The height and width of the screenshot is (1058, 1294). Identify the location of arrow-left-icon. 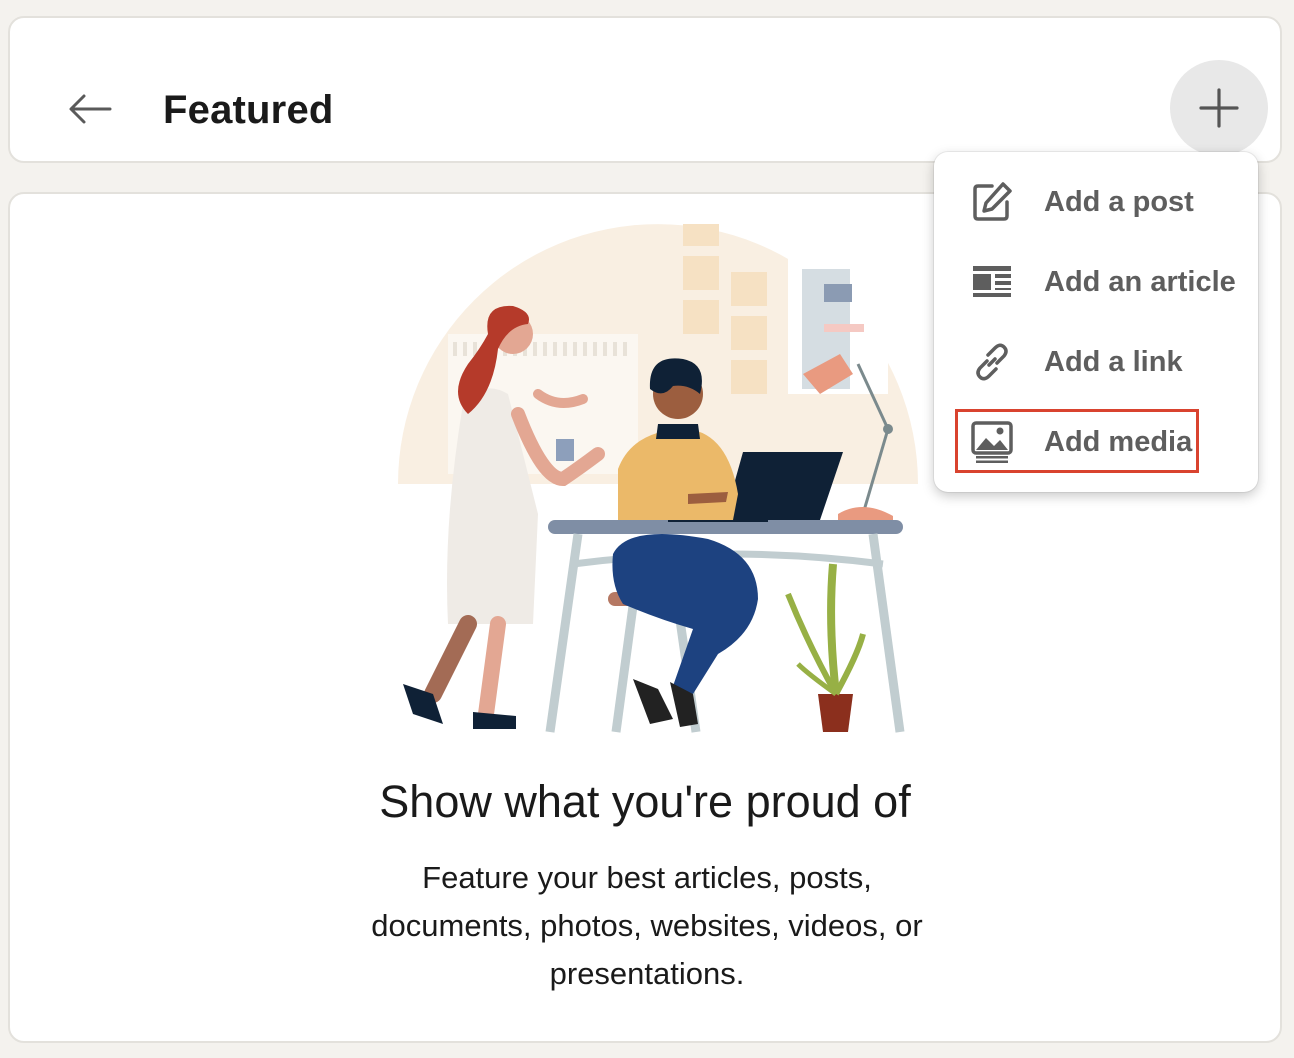
(90, 109).